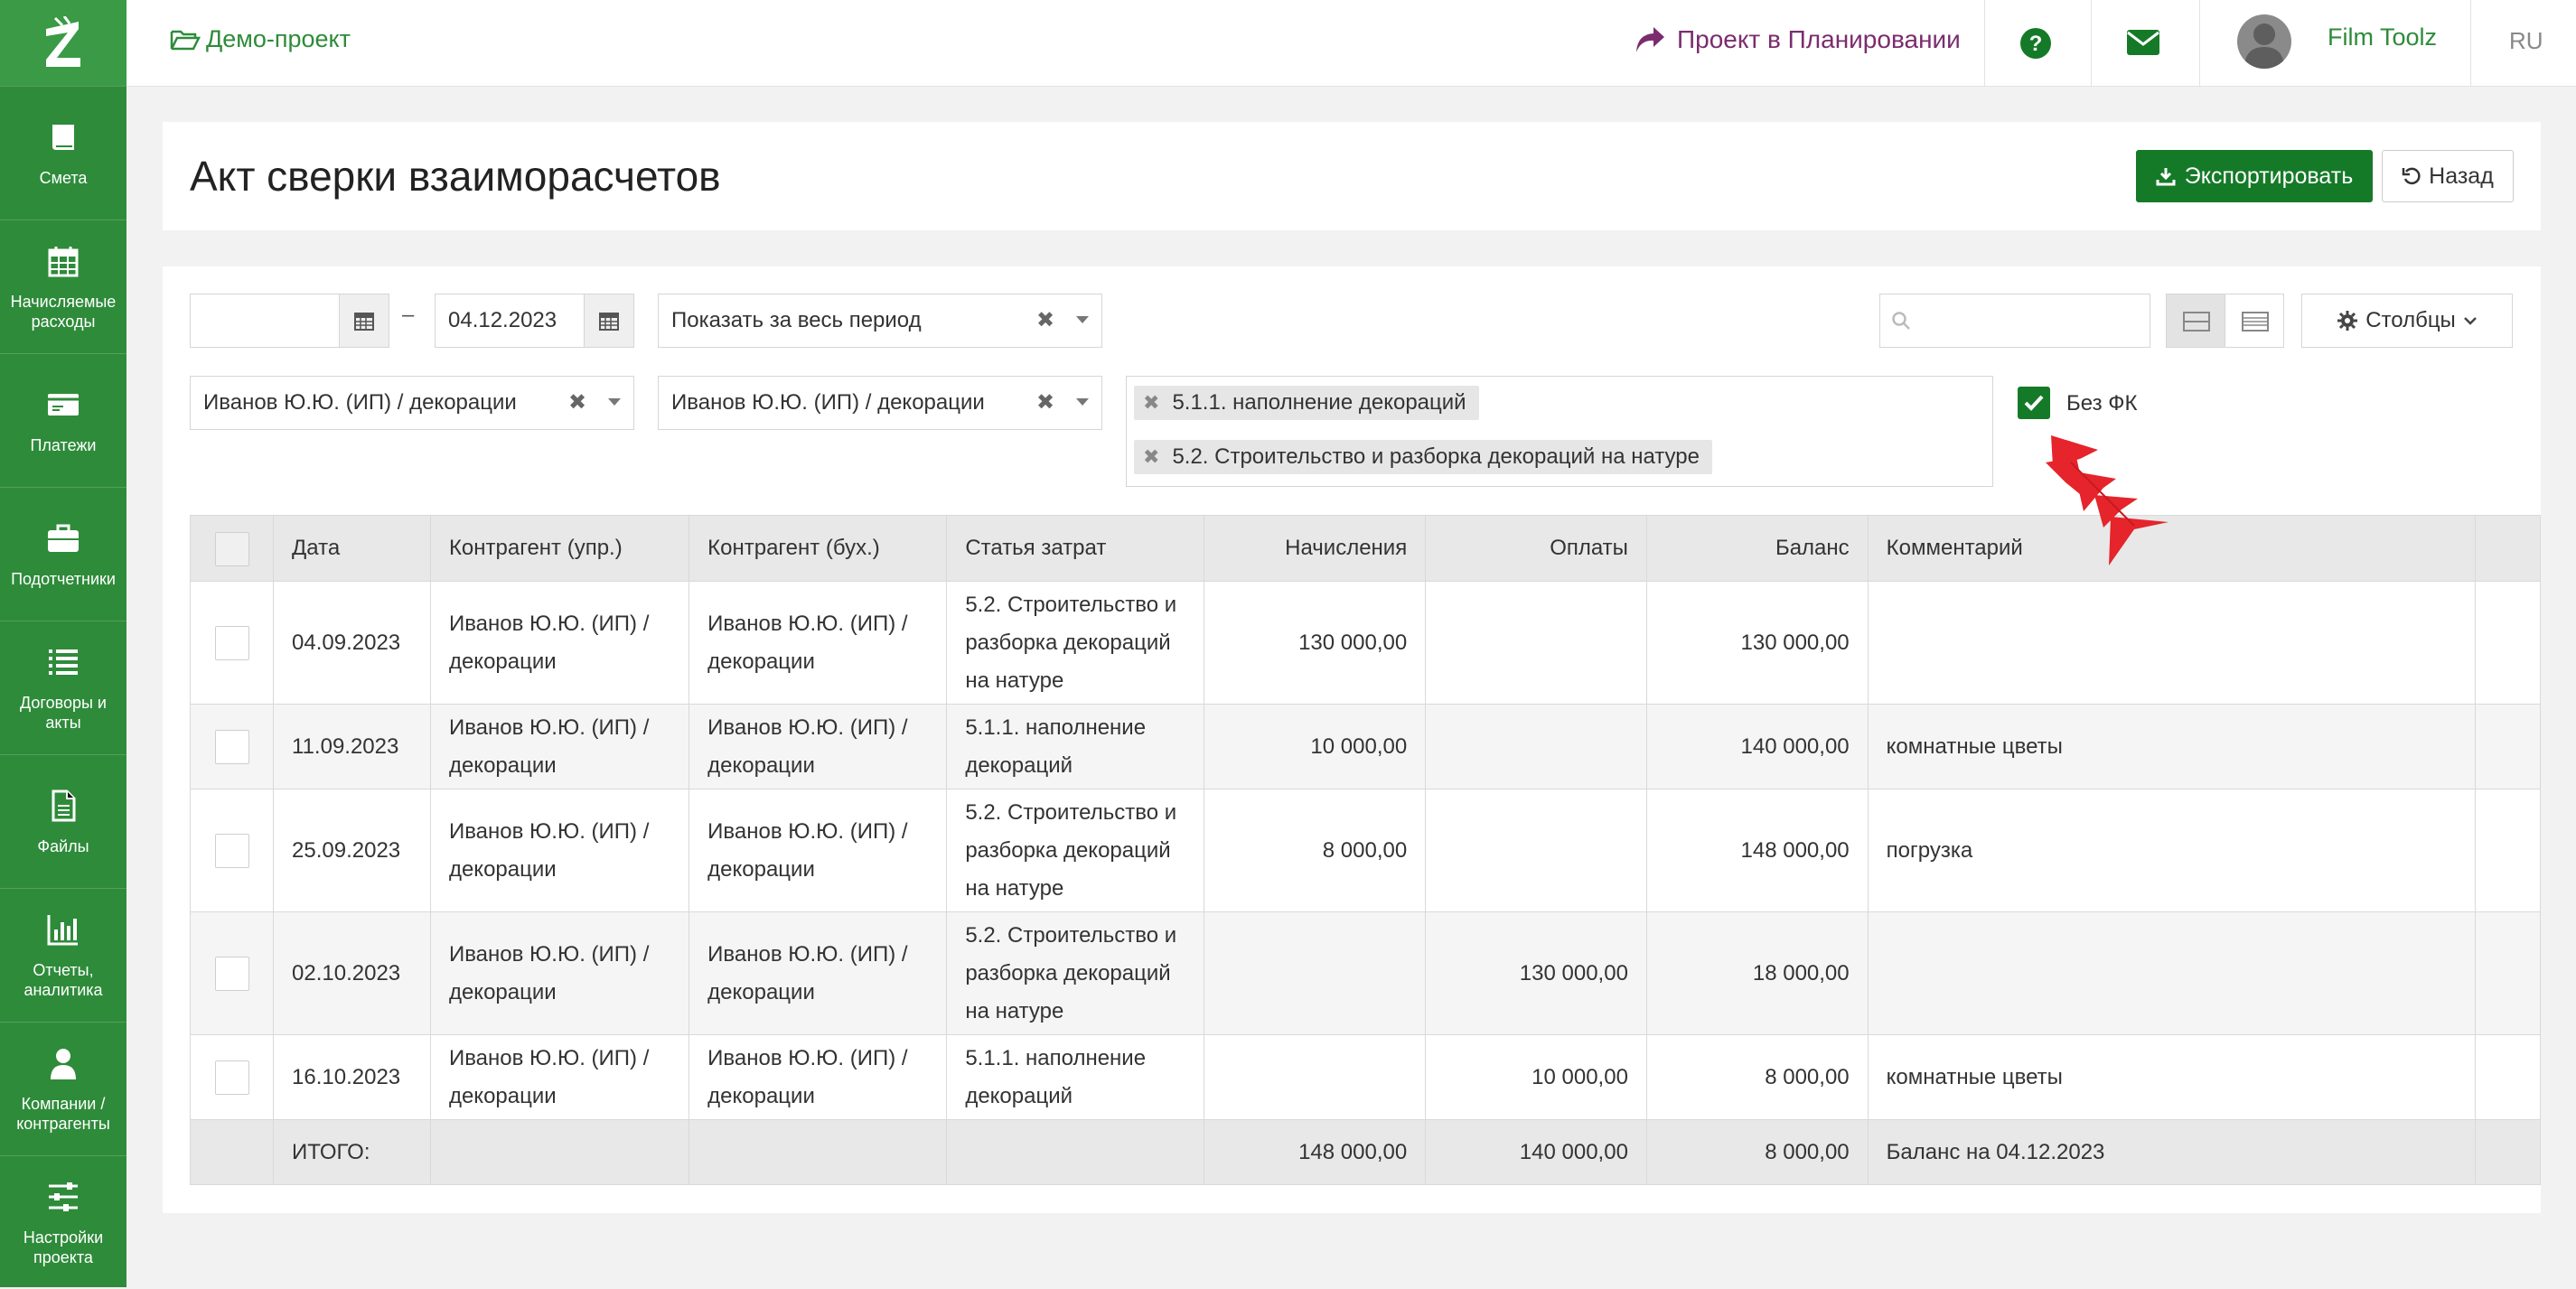 This screenshot has height=1289, width=2576. What do you see at coordinates (828, 402) in the screenshot?
I see `counterparty-acc-value: Иванов Ю.Ю. (ИП) / декорации` at bounding box center [828, 402].